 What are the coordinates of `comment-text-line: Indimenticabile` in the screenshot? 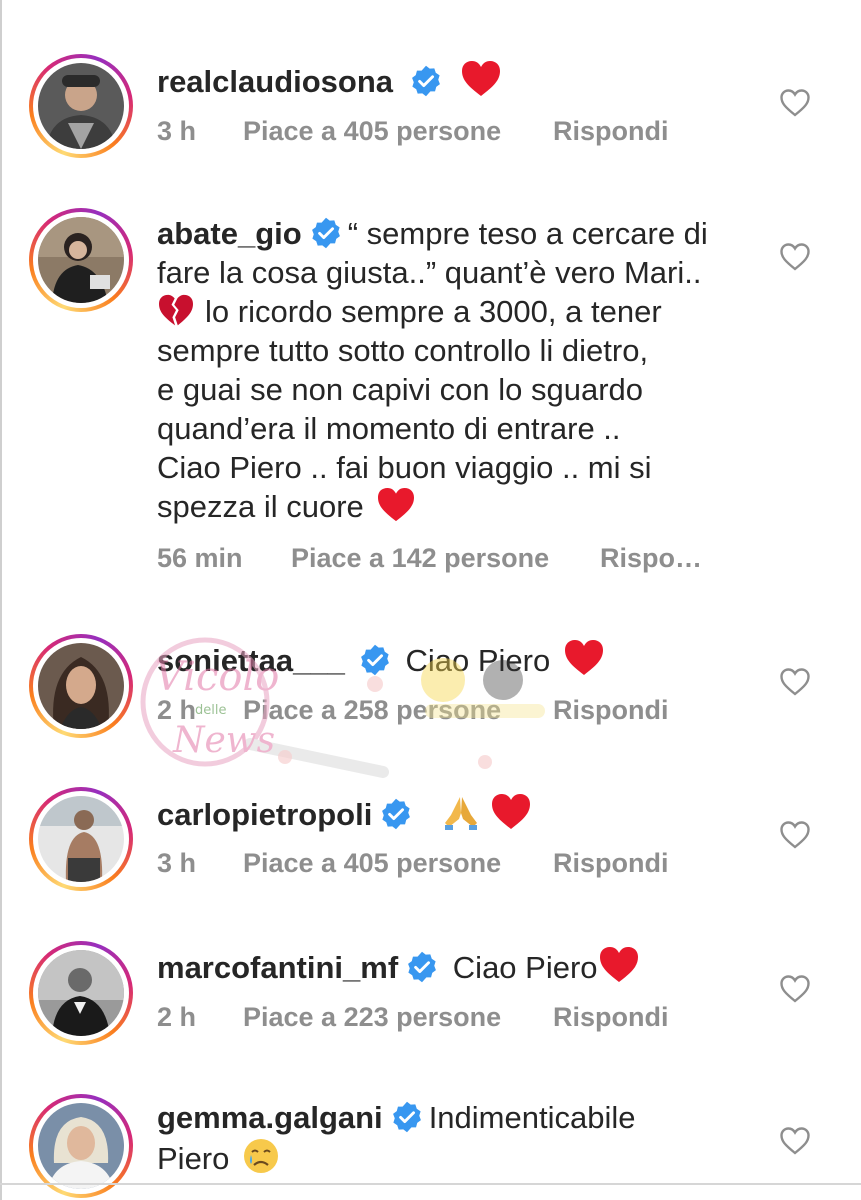 It's located at (532, 1117).